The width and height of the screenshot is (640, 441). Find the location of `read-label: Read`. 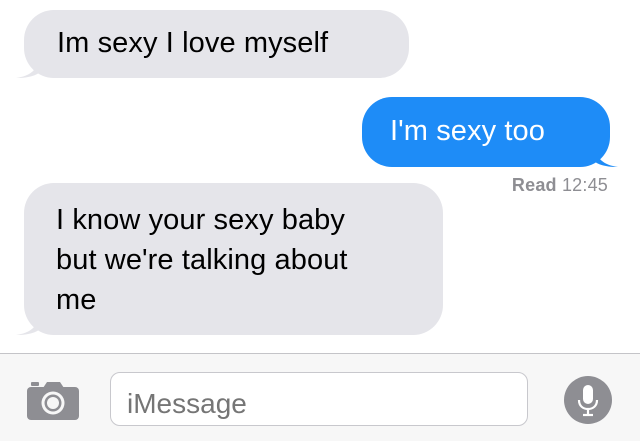

read-label: Read is located at coordinates (534, 185).